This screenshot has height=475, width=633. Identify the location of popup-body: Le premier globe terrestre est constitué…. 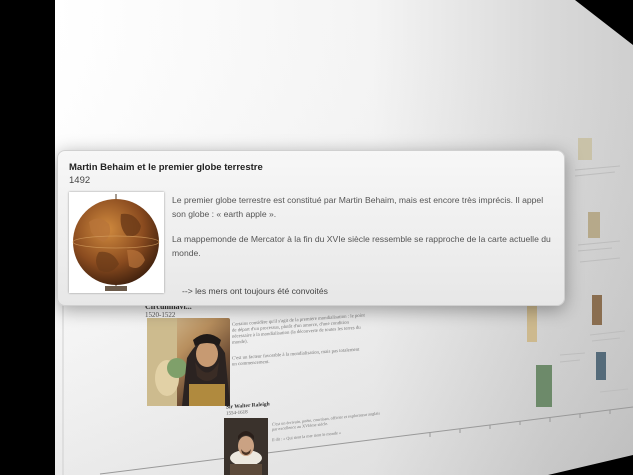
(362, 232).